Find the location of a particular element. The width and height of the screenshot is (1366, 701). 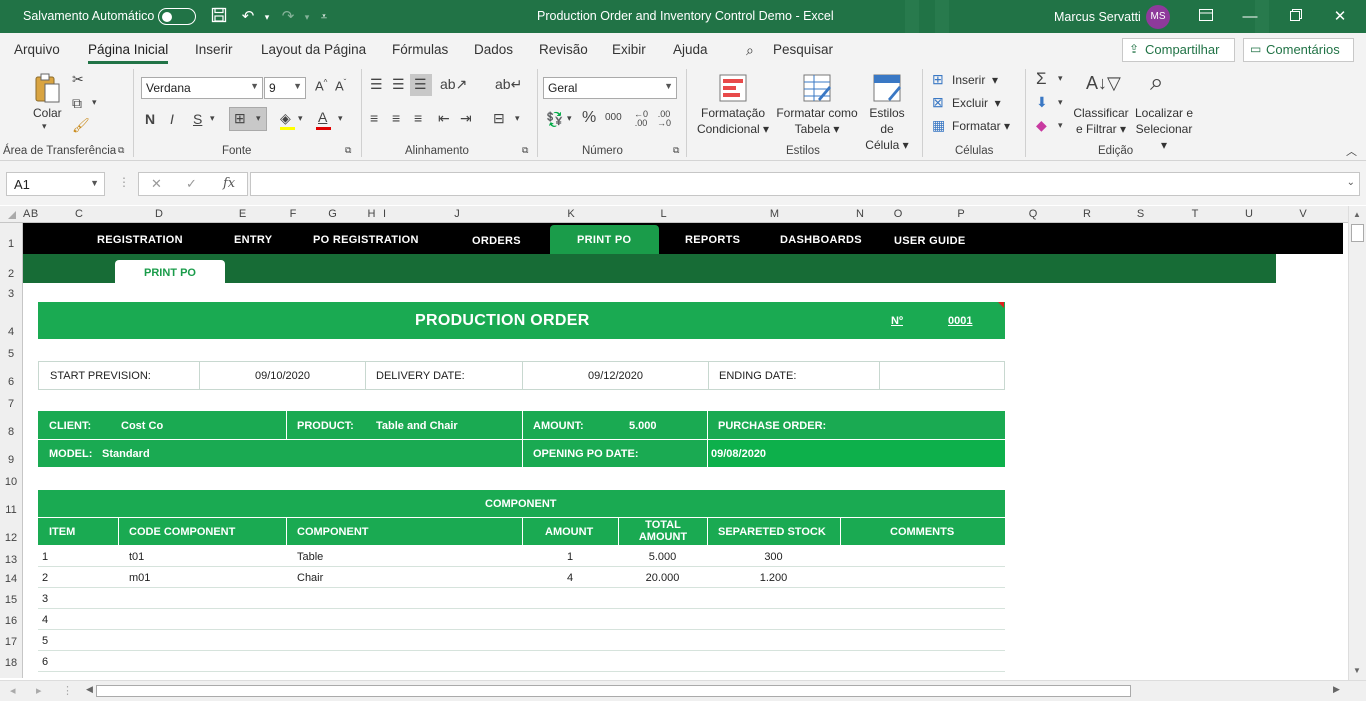

table-row: 5 is located at coordinates (521, 640).